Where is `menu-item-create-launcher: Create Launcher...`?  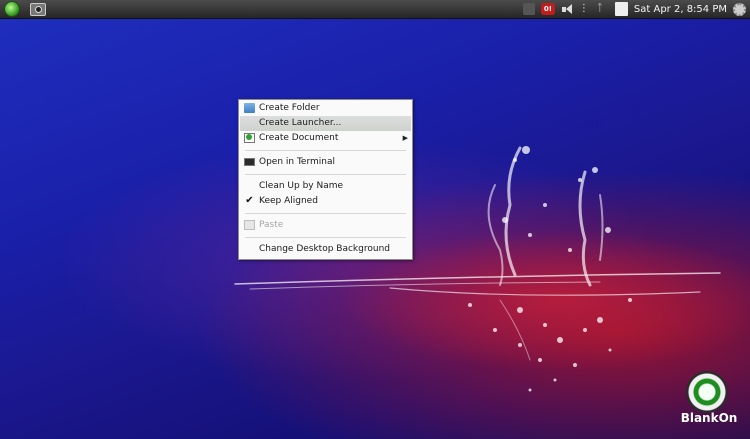
menu-item-create-launcher: Create Launcher... is located at coordinates (325, 123).